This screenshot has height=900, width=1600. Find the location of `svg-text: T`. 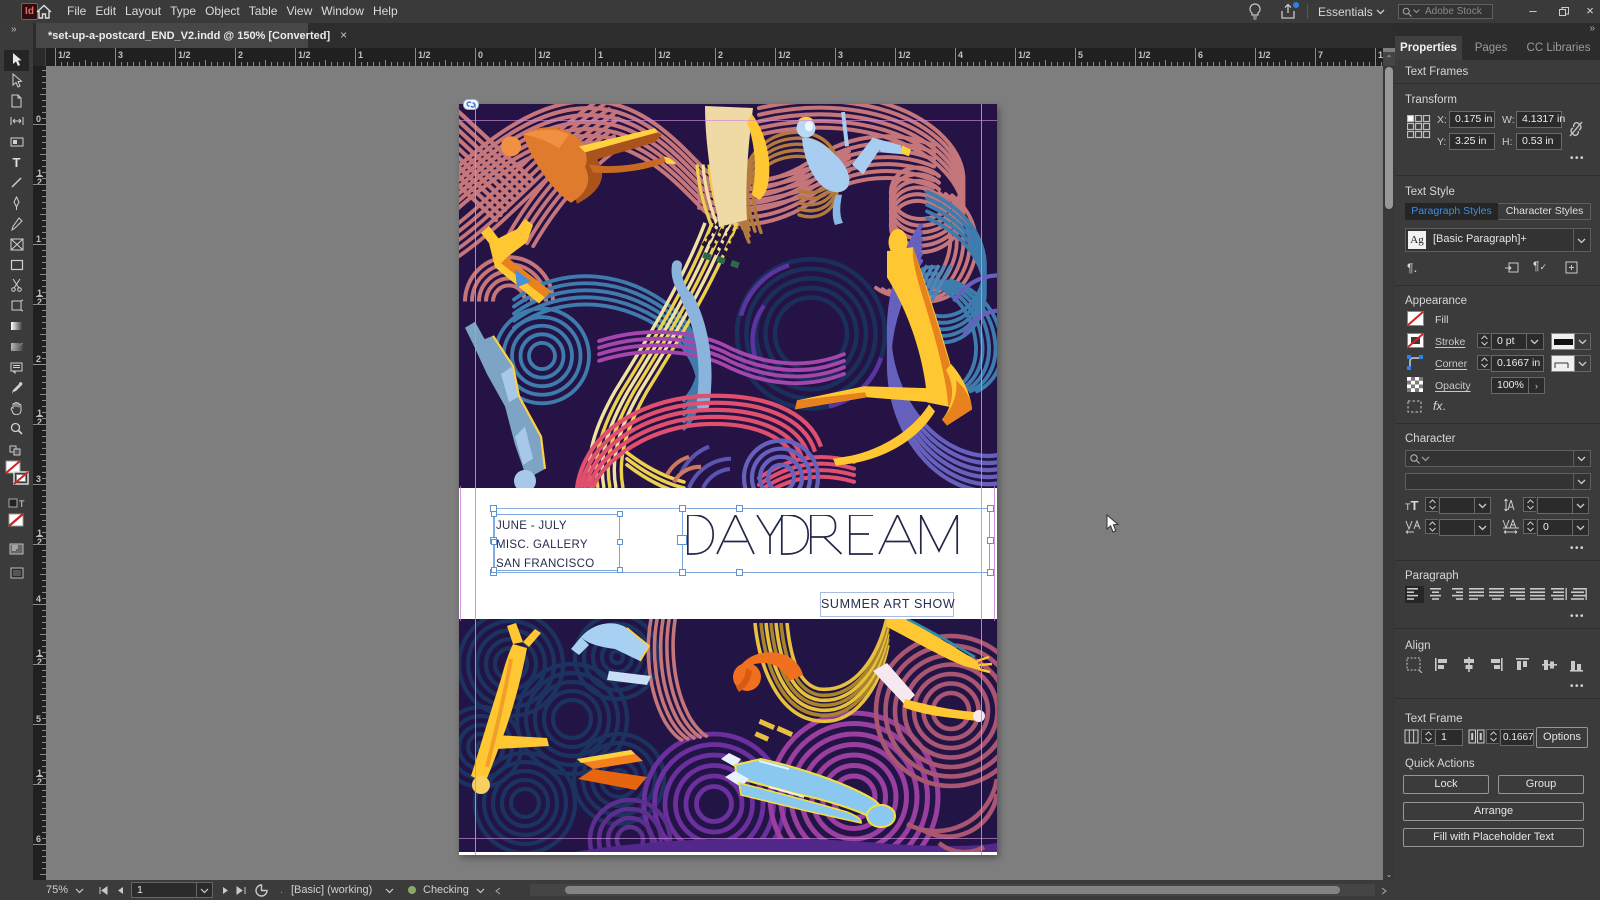

svg-text: T is located at coordinates (22, 504).